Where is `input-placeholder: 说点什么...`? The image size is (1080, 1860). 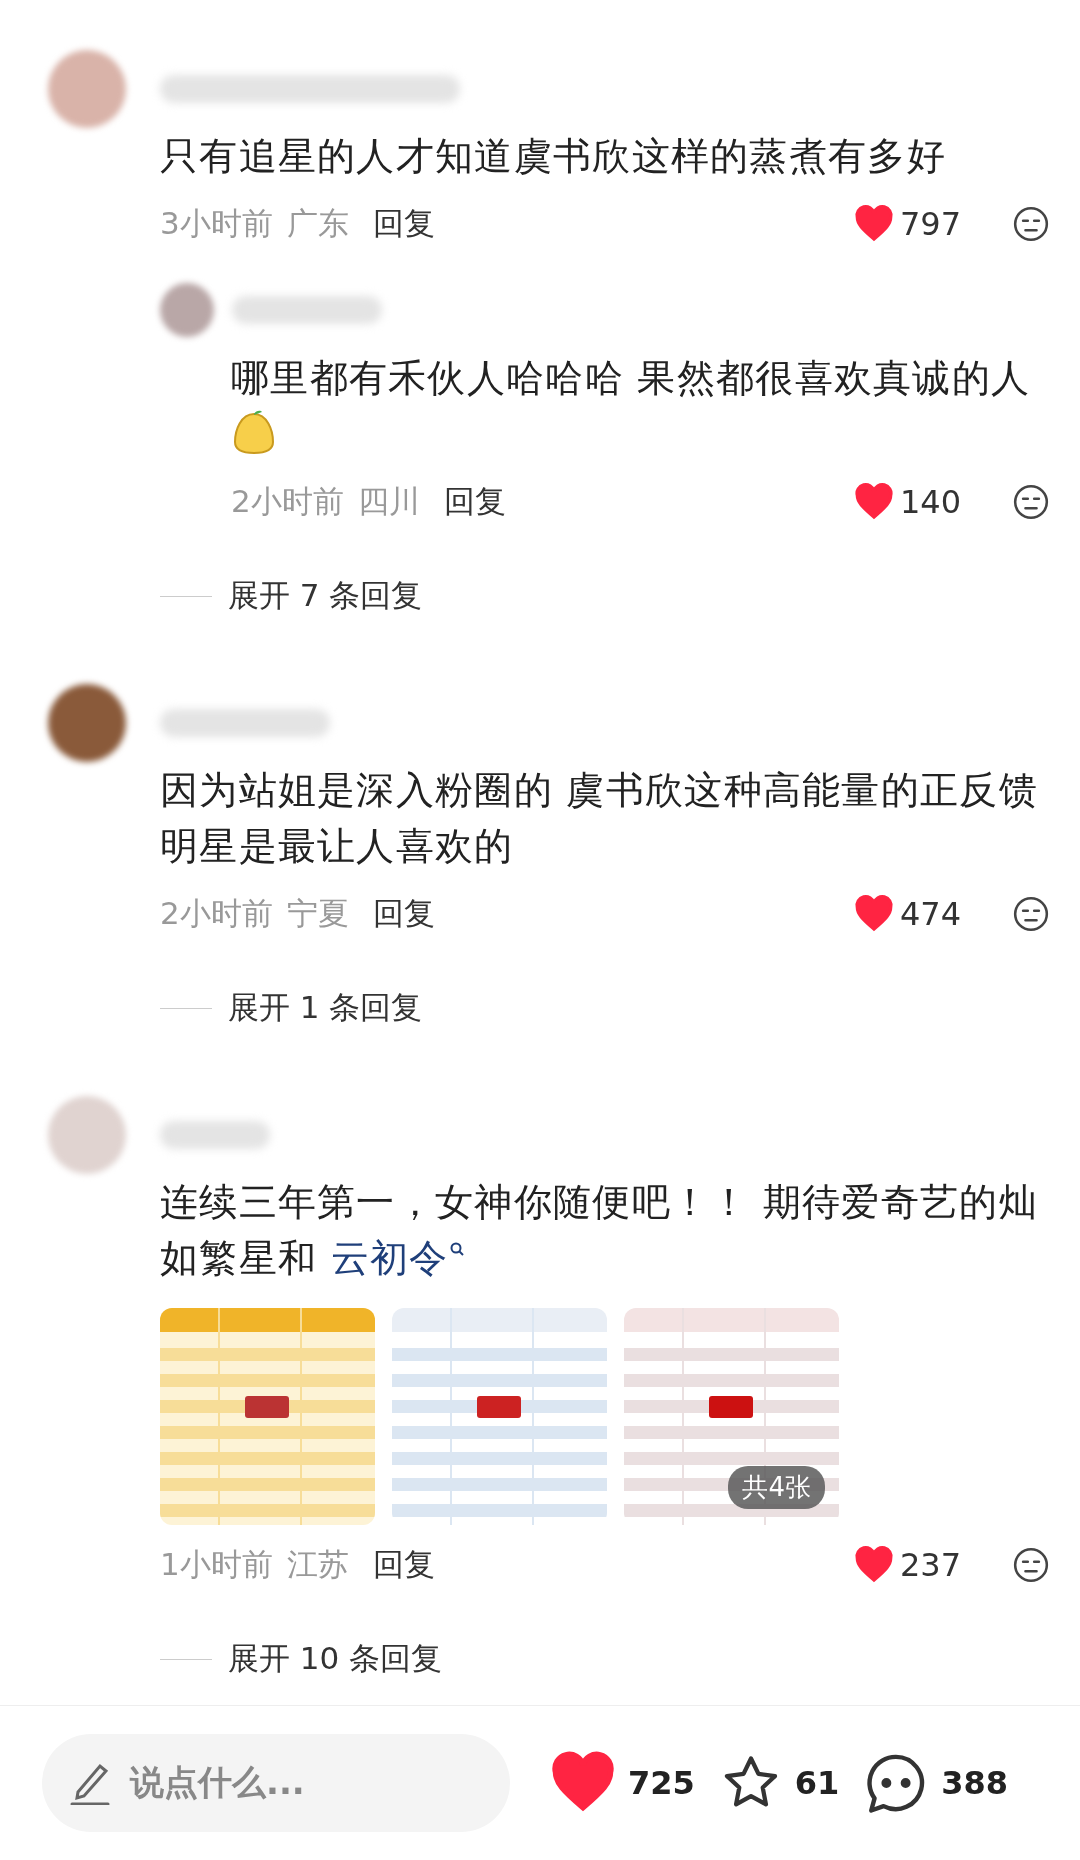 input-placeholder: 说点什么... is located at coordinates (217, 1782).